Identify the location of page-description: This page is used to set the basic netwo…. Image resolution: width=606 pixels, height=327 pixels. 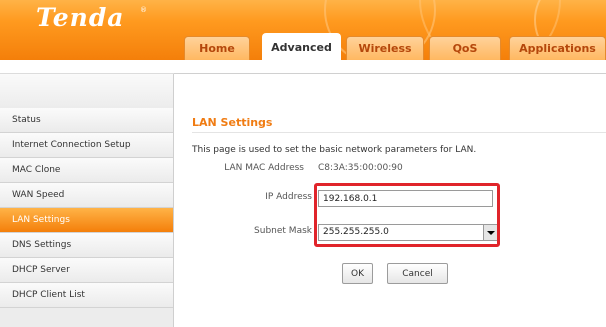
(334, 150).